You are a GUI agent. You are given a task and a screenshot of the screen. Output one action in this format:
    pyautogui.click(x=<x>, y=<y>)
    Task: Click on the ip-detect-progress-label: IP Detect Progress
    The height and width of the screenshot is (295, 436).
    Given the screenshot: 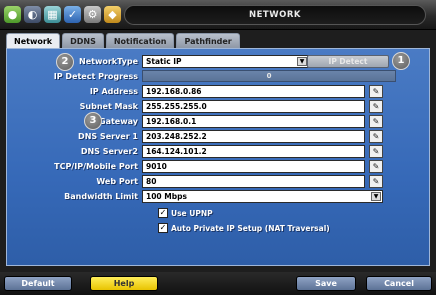 What is the action you would take?
    pyautogui.click(x=95, y=76)
    